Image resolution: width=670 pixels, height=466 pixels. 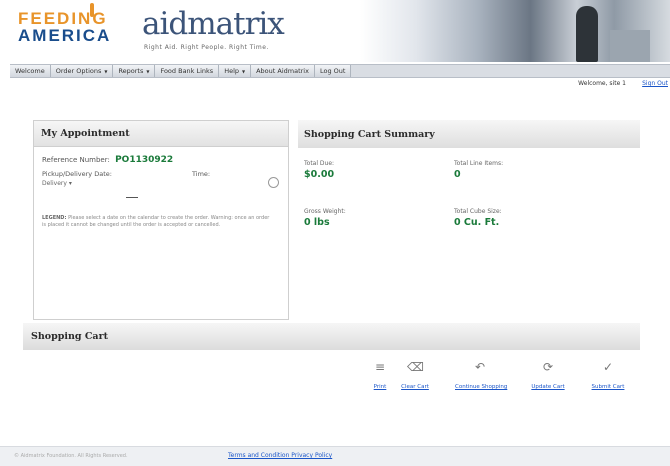 What do you see at coordinates (201, 174) in the screenshot?
I see `time-label: Time:` at bounding box center [201, 174].